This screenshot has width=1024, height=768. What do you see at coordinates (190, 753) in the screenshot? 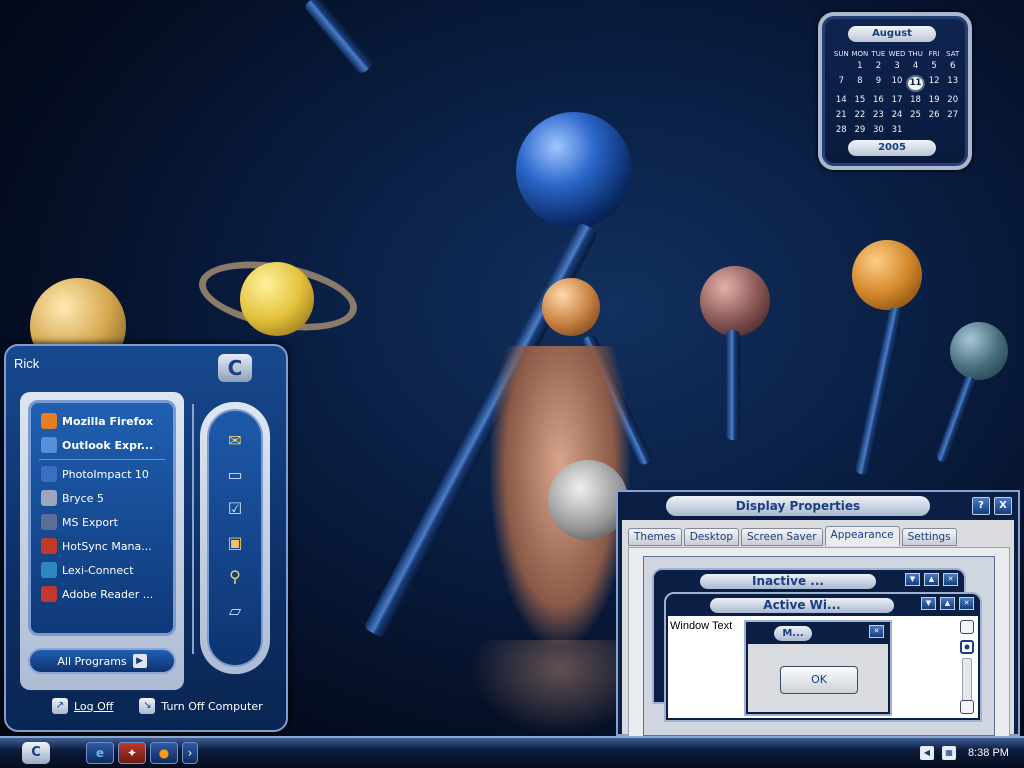
I see `show-more-icon: ›` at bounding box center [190, 753].